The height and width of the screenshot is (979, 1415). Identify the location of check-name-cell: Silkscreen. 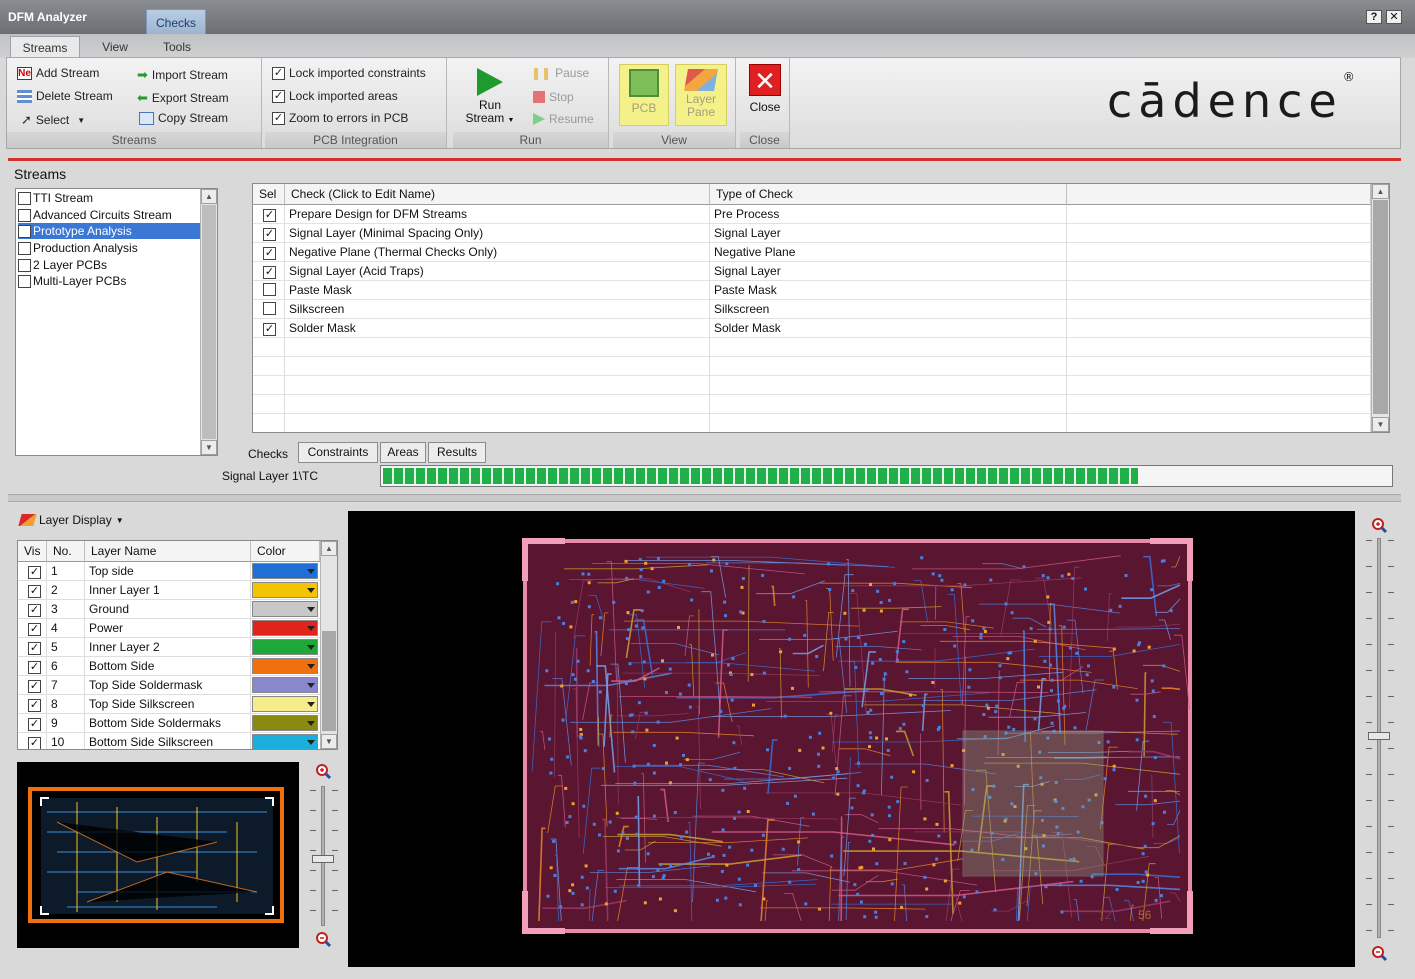
(497, 309).